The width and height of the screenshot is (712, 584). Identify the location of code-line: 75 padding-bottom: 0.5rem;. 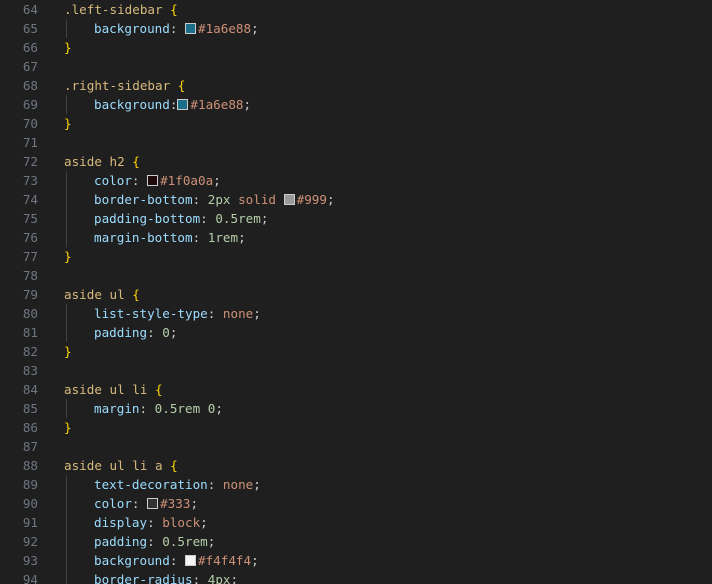
(356, 218).